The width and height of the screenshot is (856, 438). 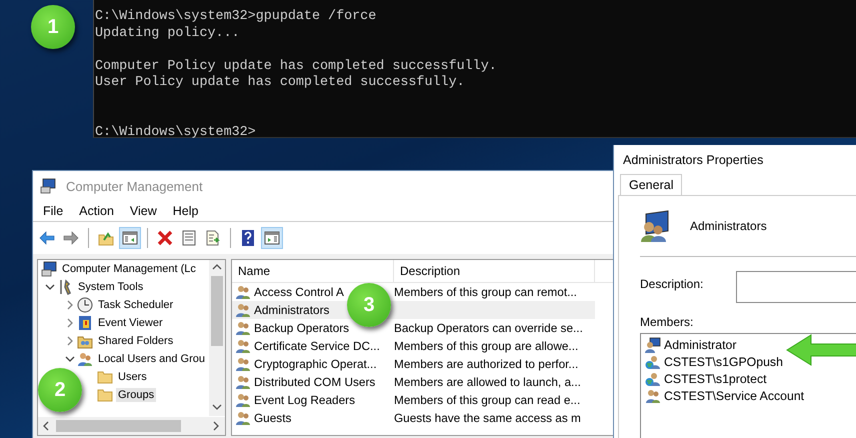 I want to click on tree-item: System Tools, so click(x=111, y=287).